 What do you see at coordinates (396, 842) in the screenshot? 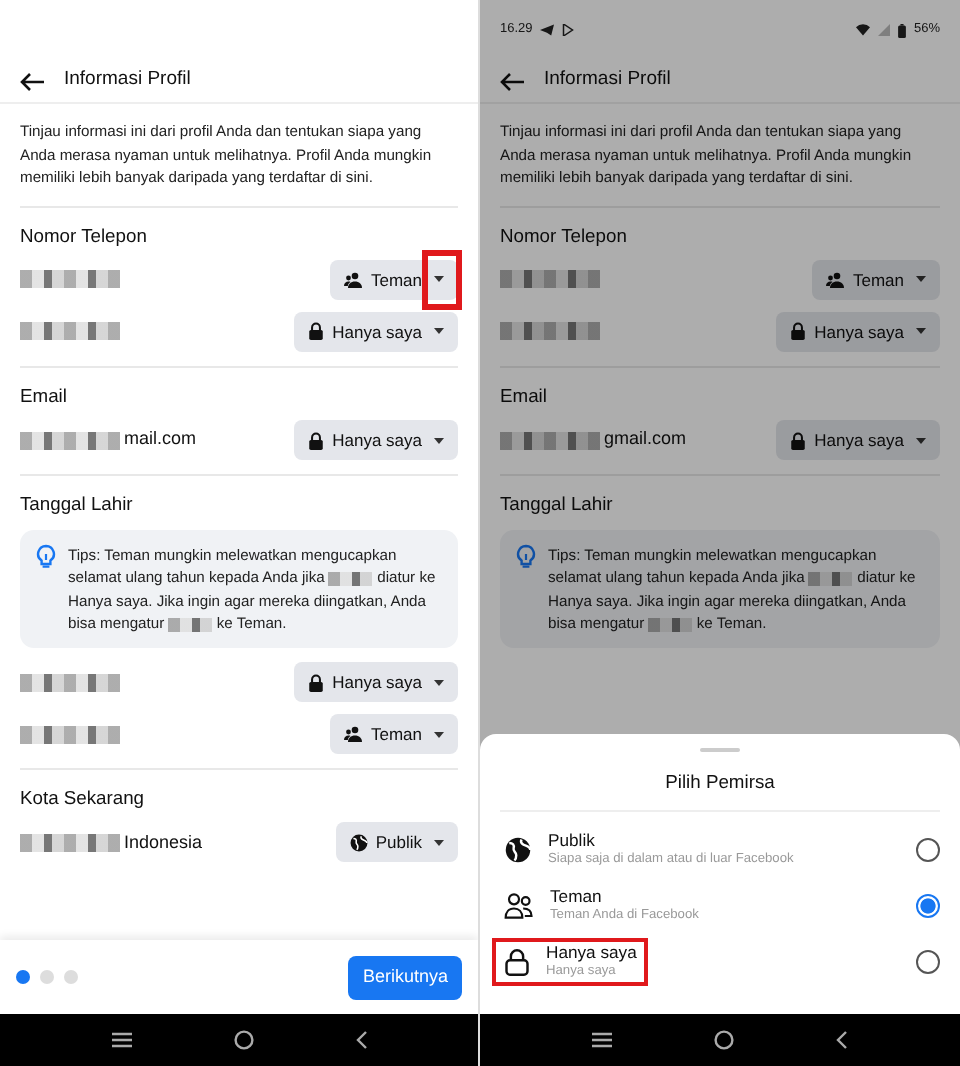
I see `audience-dropdown: Publik` at bounding box center [396, 842].